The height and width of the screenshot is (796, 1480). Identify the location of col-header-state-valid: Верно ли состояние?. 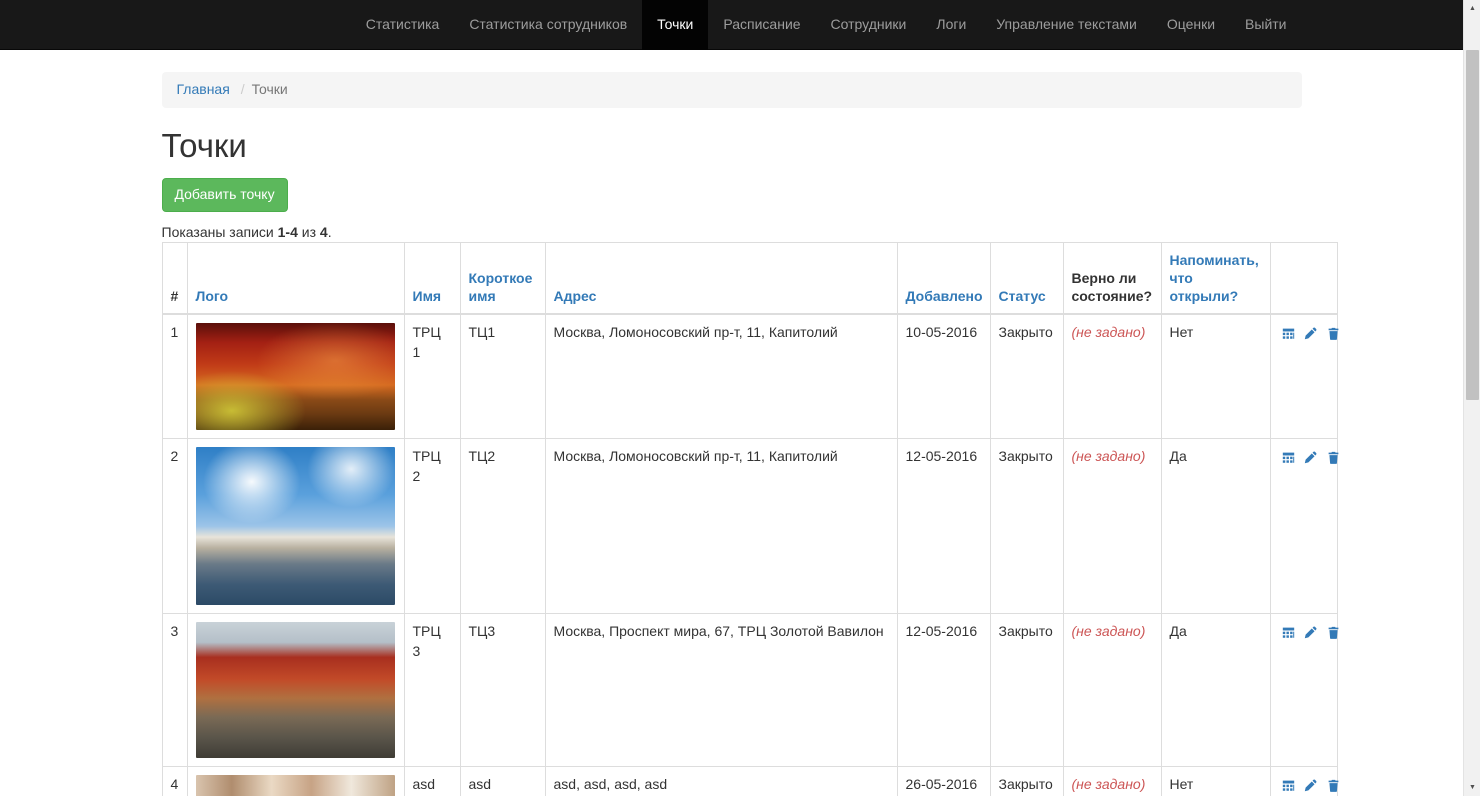
(1112, 279).